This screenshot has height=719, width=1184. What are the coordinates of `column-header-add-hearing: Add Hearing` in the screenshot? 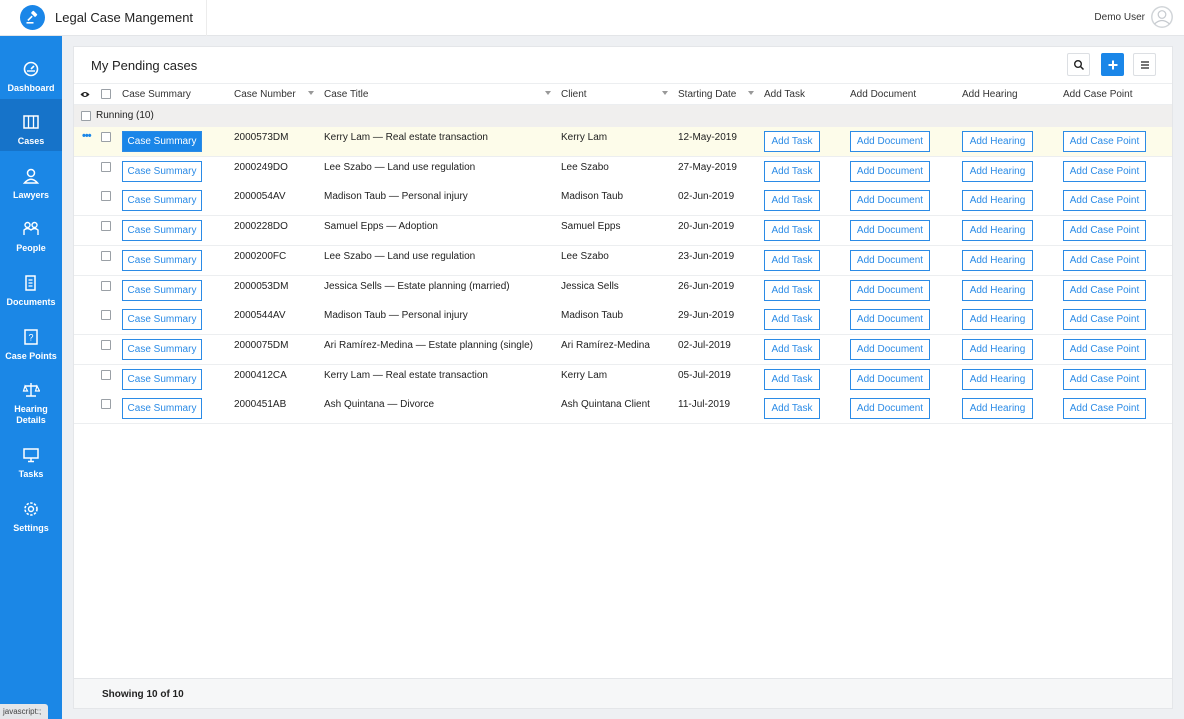 It's located at (990, 94).